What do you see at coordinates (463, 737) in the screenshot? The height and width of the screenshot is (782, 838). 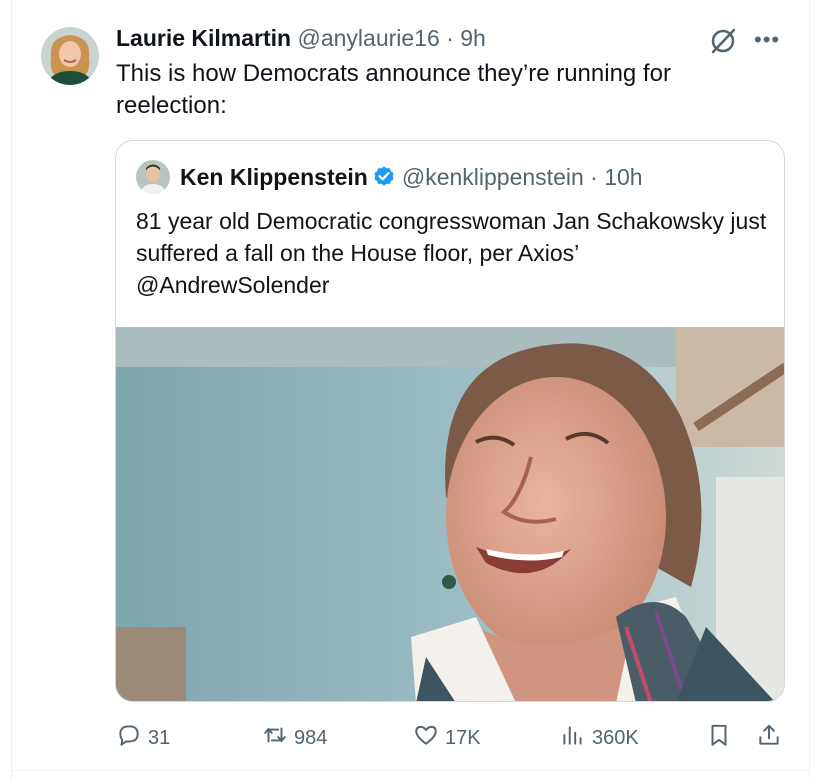 I see `like-count: 17K` at bounding box center [463, 737].